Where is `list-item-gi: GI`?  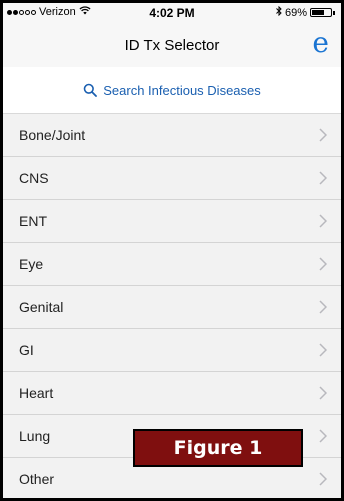
list-item-gi: GI is located at coordinates (172, 350).